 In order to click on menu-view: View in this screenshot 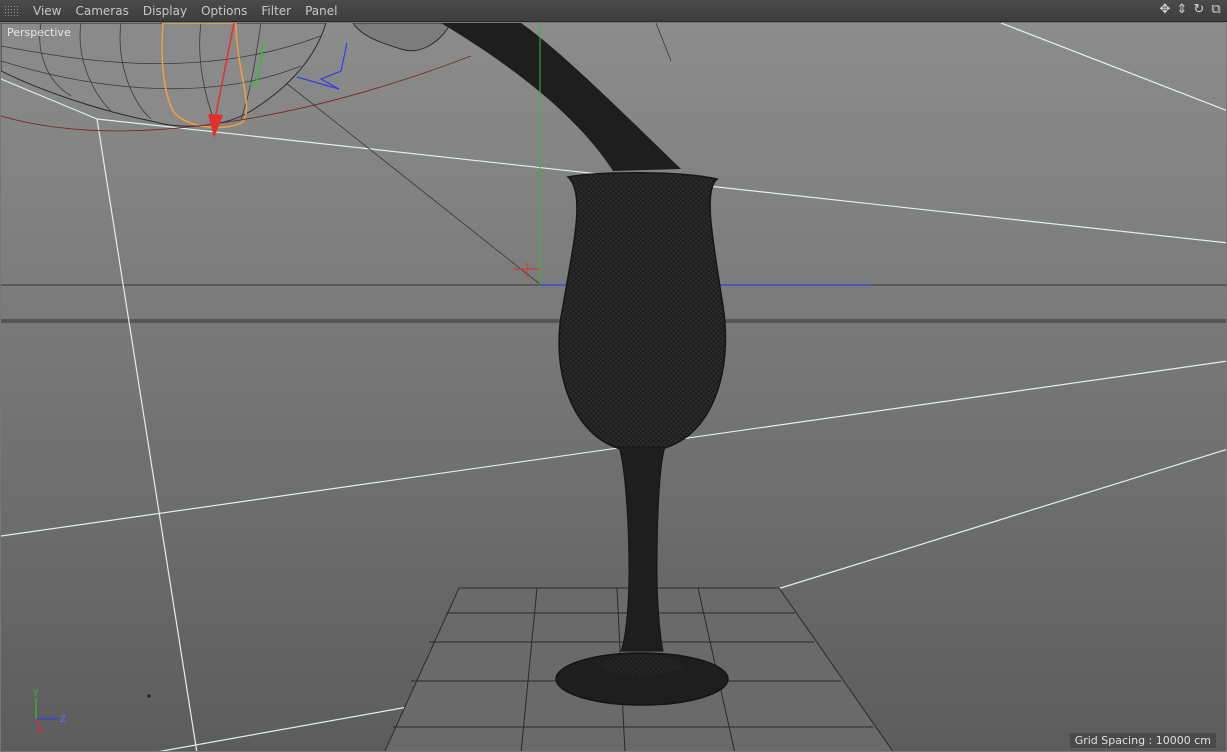, I will do `click(47, 11)`.